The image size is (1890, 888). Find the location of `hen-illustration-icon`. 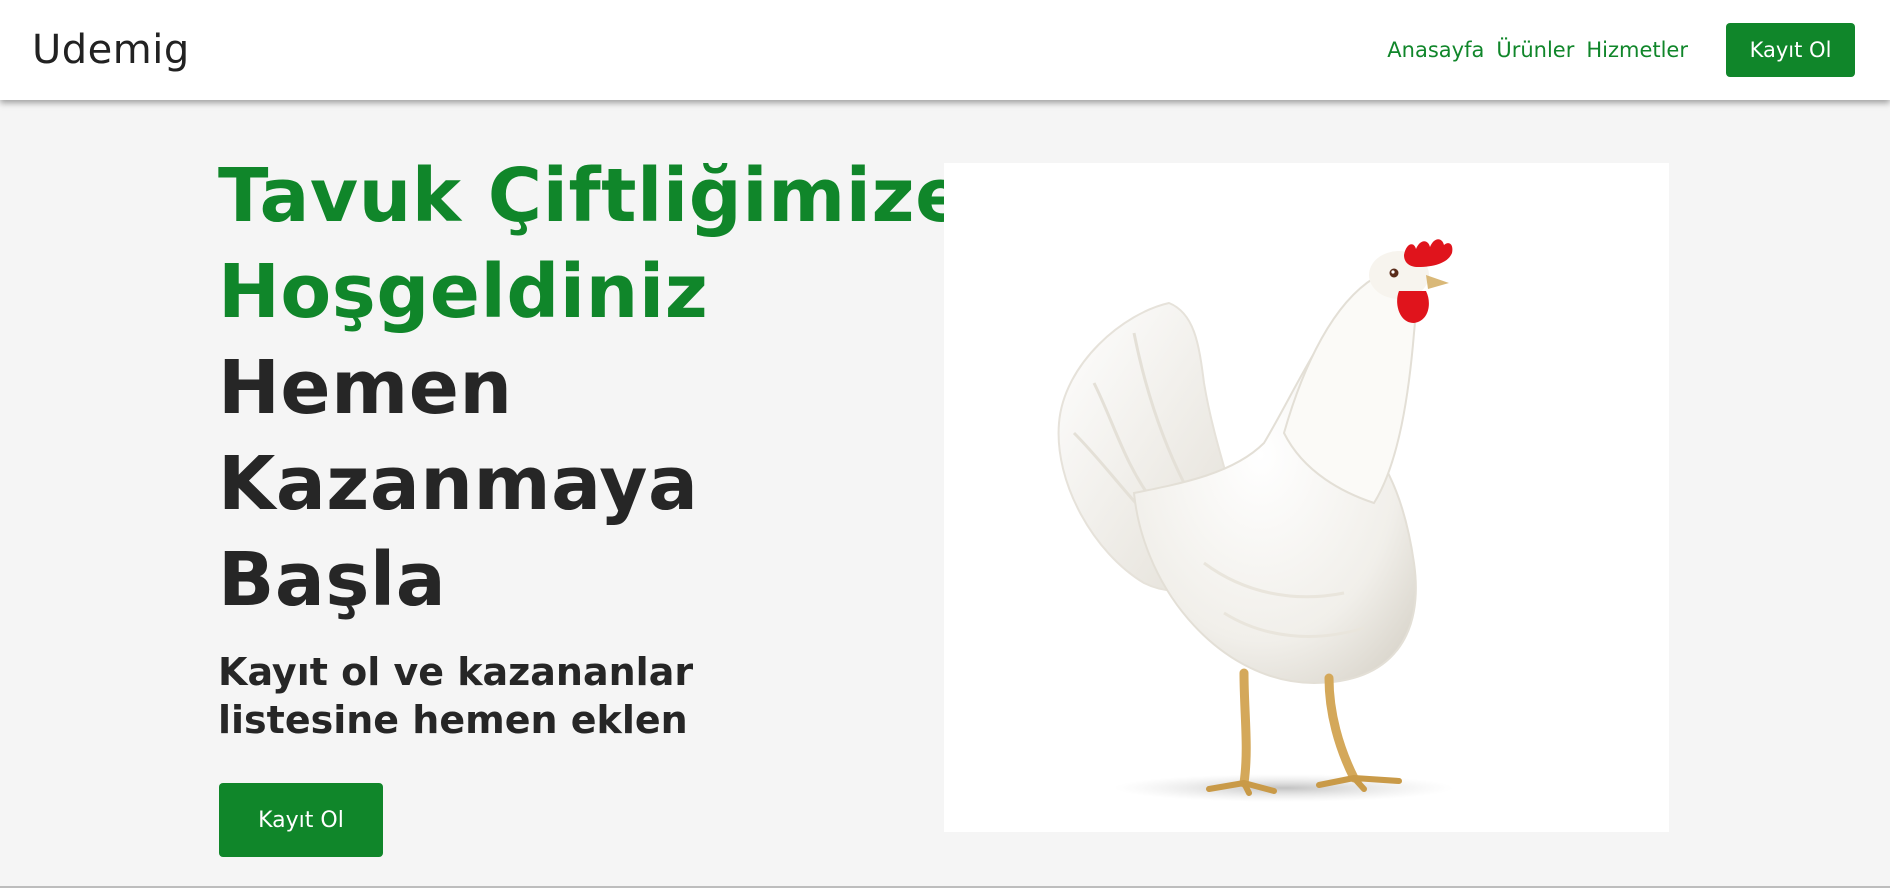

hen-illustration-icon is located at coordinates (1255, 520).